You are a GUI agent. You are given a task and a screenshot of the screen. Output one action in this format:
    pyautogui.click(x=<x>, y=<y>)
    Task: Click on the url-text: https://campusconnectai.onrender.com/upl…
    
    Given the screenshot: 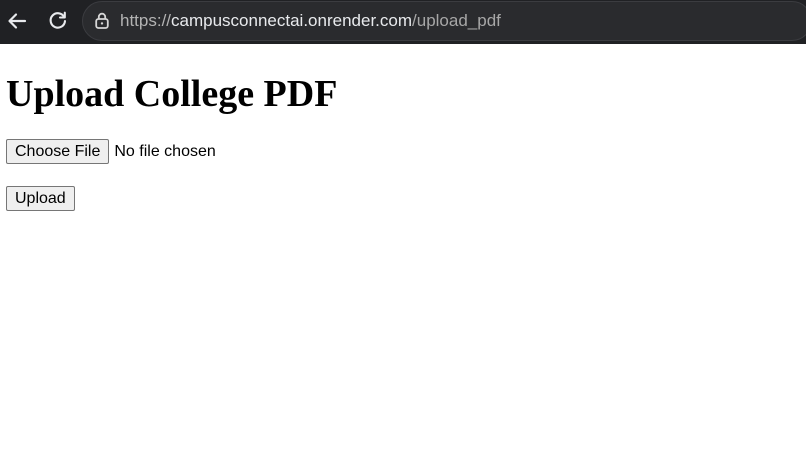 What is the action you would take?
    pyautogui.click(x=310, y=21)
    